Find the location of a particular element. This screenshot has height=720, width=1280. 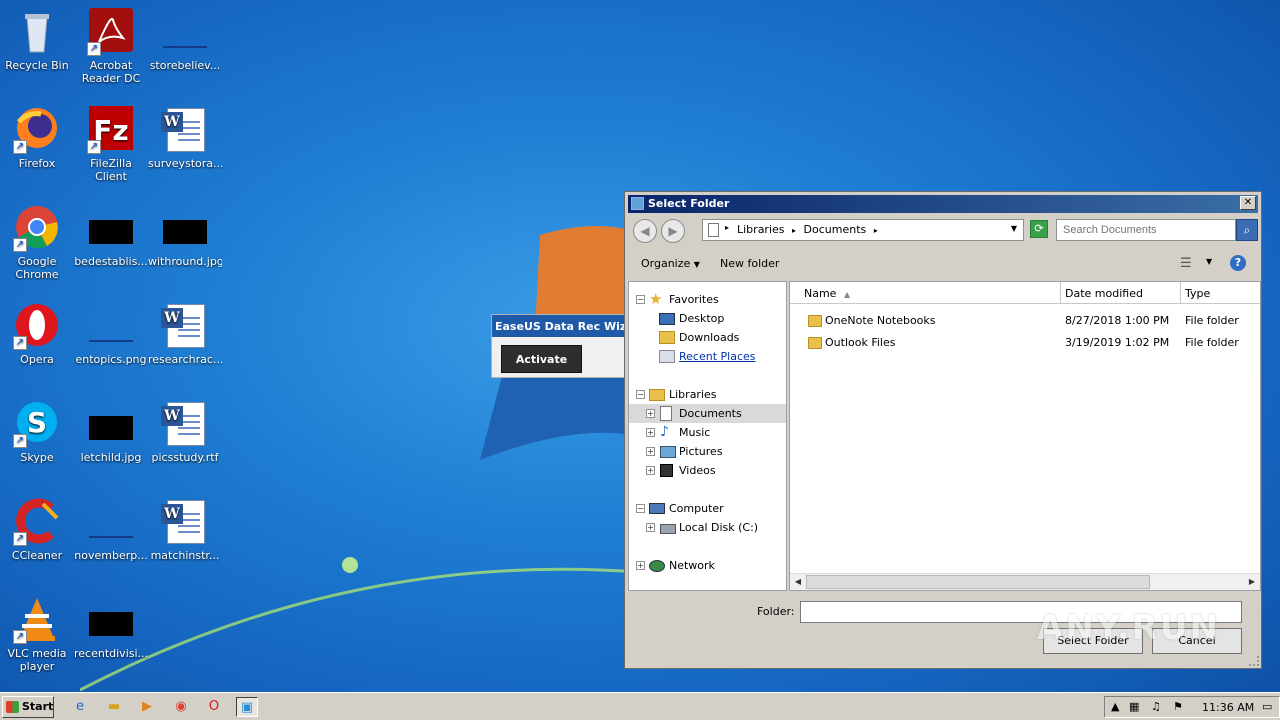

desktop-icon-picsstudy: W picsstudy.rtf is located at coordinates (185, 432).